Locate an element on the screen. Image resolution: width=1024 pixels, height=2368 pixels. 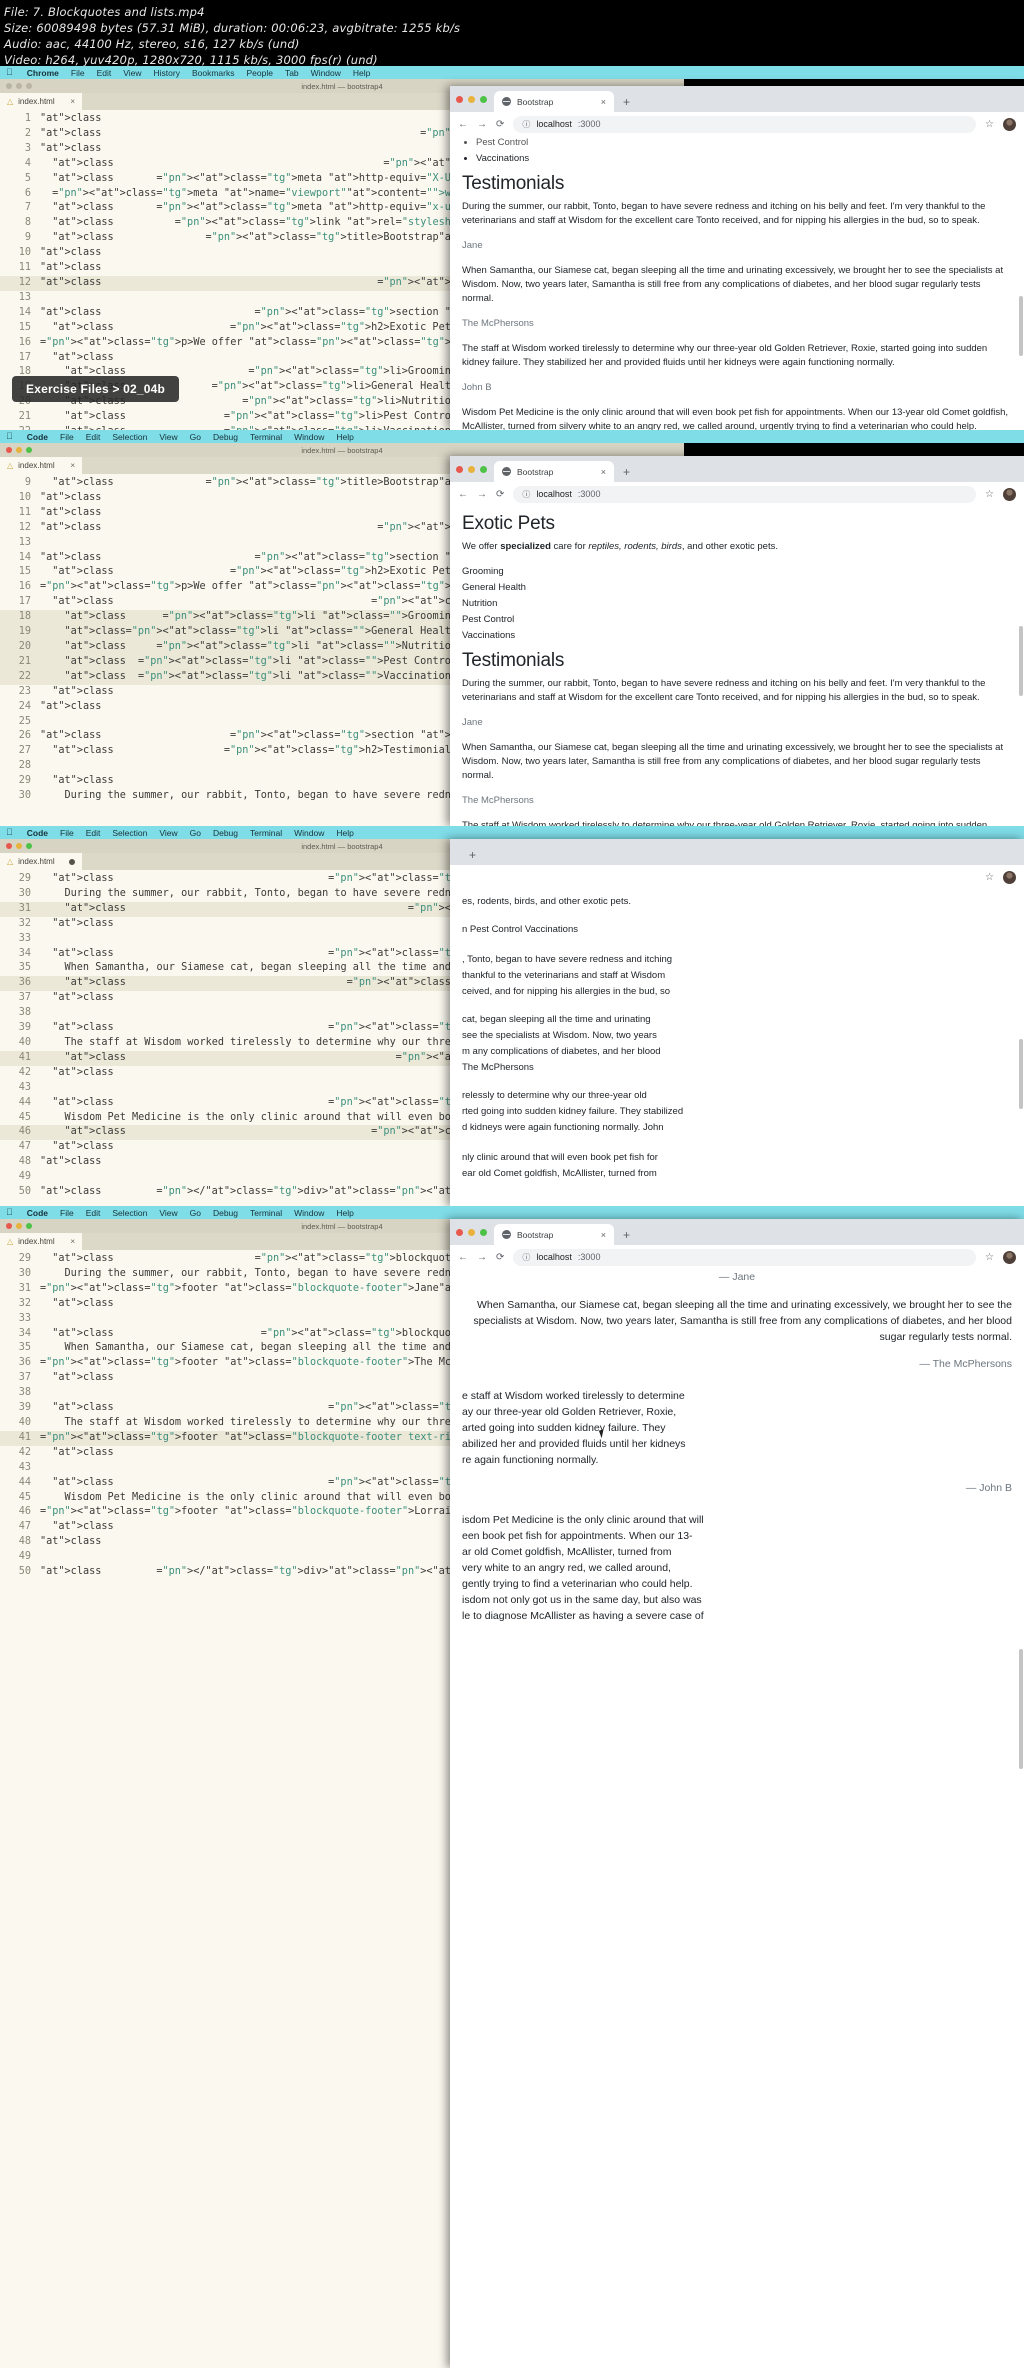
menu-item-bookmarks: Bookmarks is located at coordinates (213, 73).